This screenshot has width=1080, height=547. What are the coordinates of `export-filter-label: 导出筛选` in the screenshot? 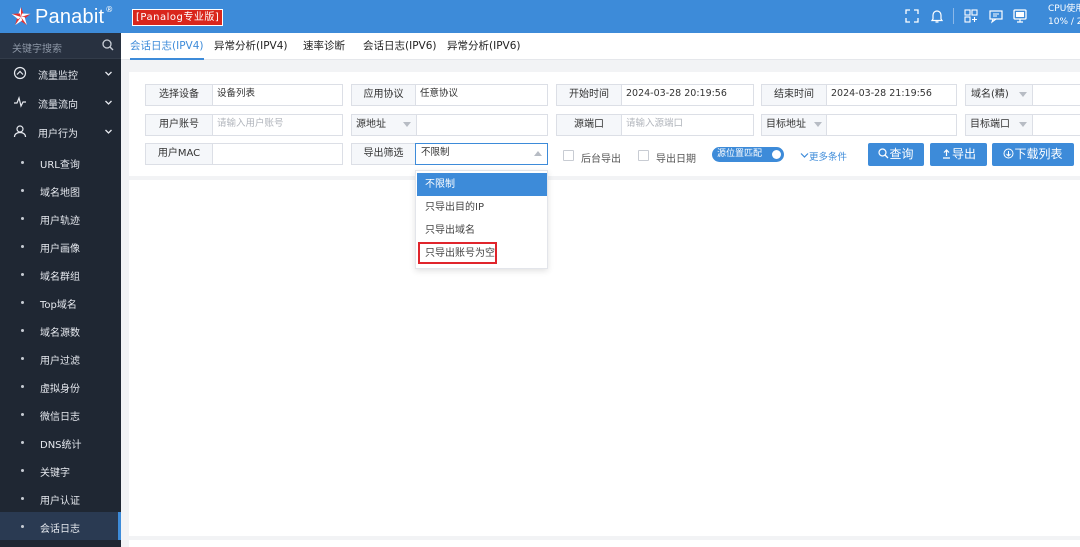 It's located at (383, 154).